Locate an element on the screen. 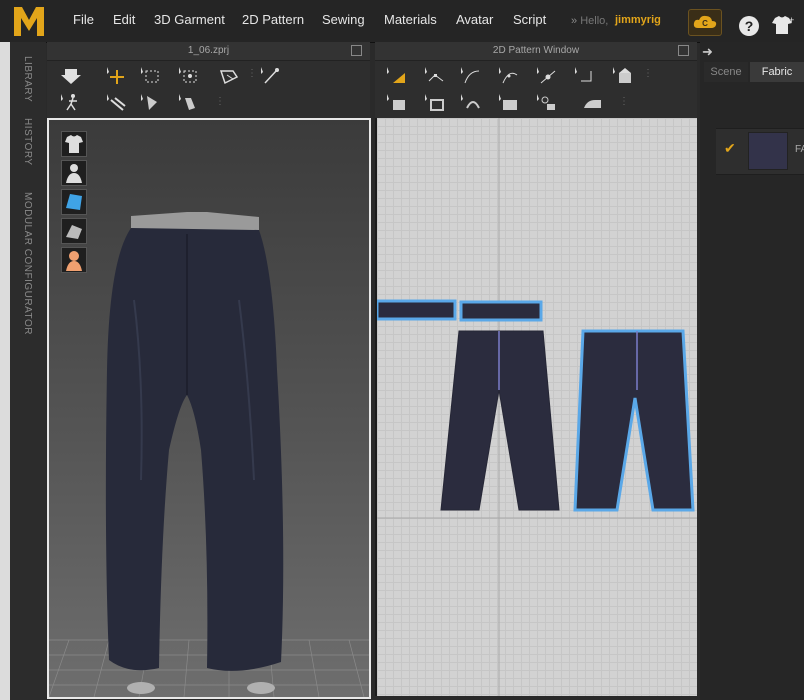 This screenshot has width=804, height=700. garment-window-header: 1_06.zprj is located at coordinates (208, 51).